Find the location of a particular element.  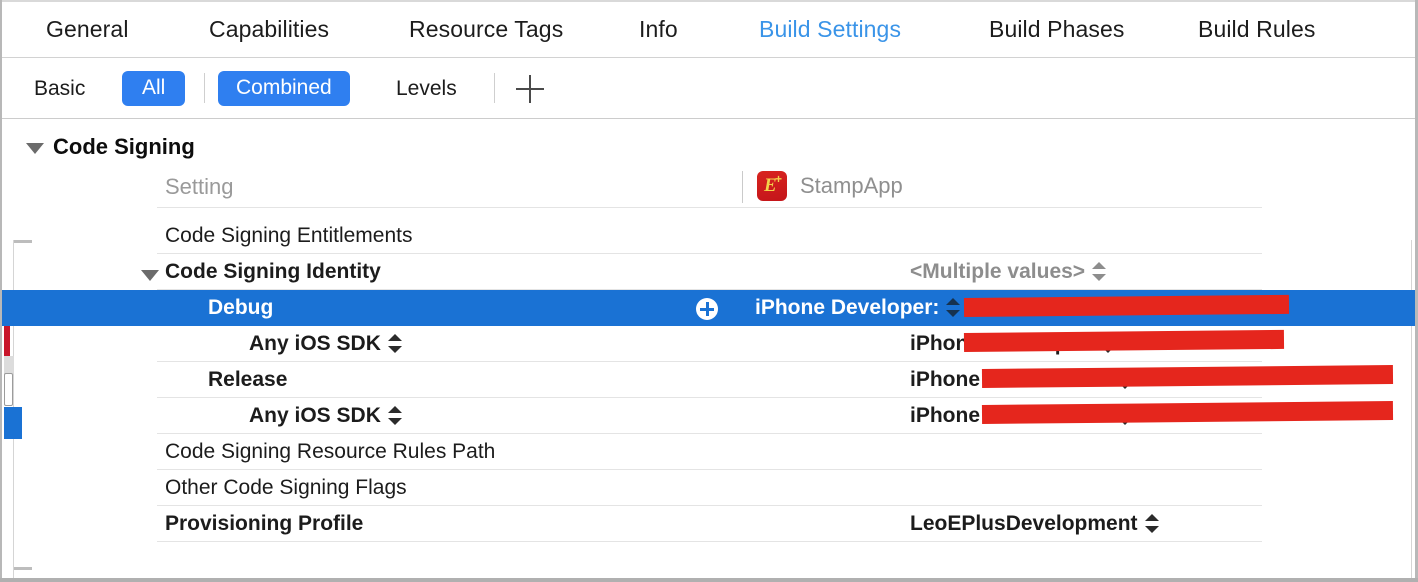

window-bottom-edge is located at coordinates (709, 580).